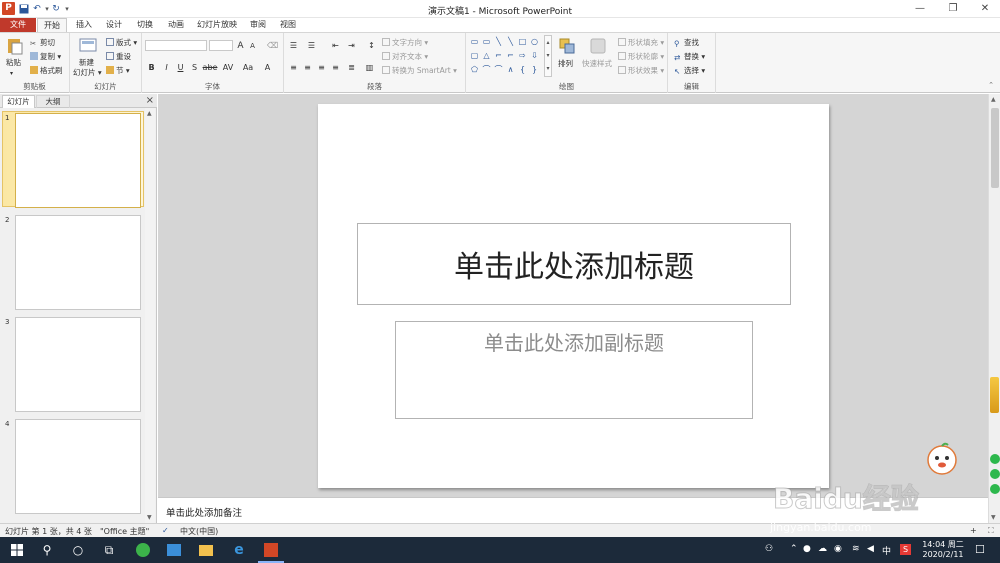 The height and width of the screenshot is (563, 1000). What do you see at coordinates (221, 45) in the screenshot?
I see `font-size-dropdown` at bounding box center [221, 45].